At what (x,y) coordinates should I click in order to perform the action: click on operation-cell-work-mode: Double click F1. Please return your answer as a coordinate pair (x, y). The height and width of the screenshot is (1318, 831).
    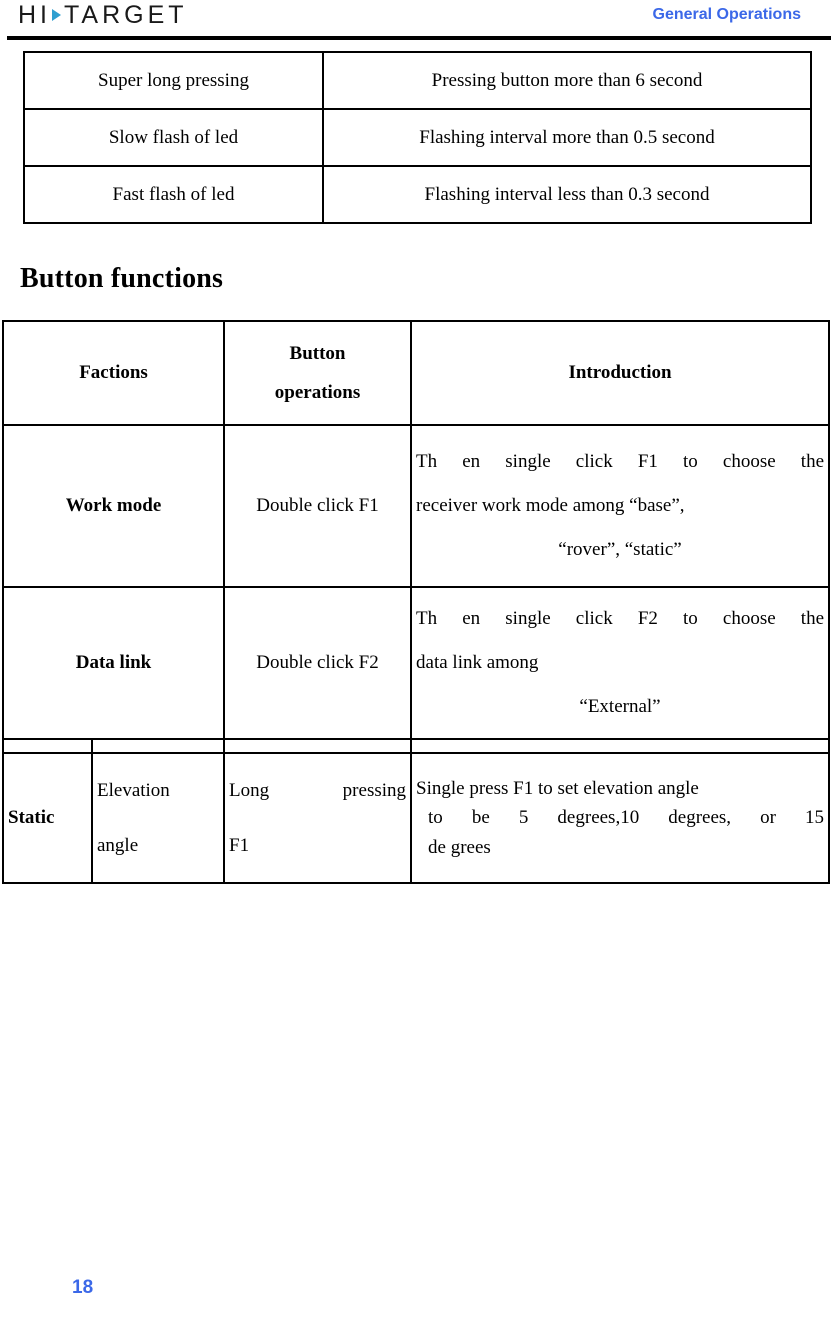
    Looking at the image, I should click on (318, 506).